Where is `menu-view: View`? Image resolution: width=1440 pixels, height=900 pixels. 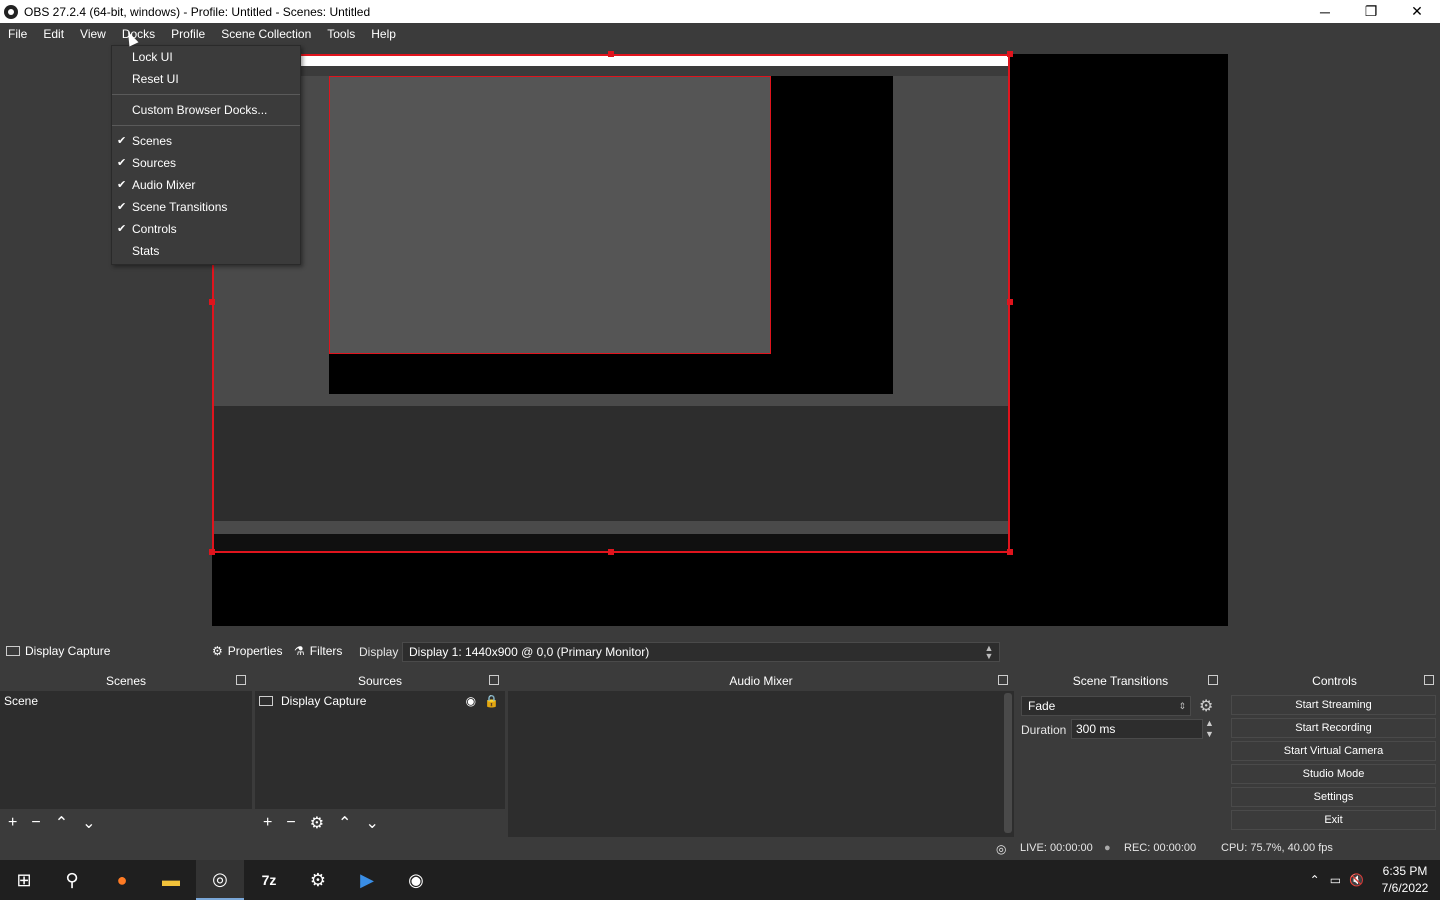
menu-view: View is located at coordinates (93, 34).